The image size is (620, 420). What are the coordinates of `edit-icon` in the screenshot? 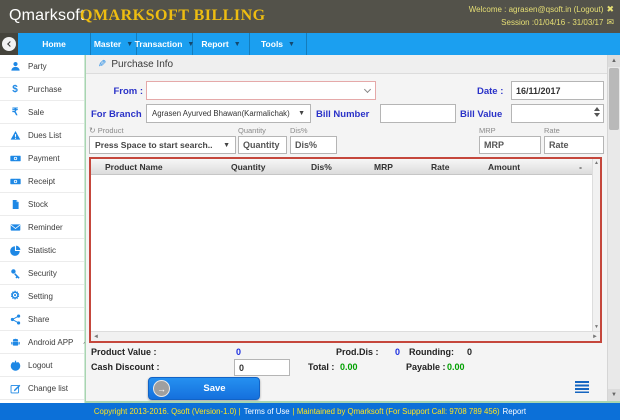 It's located at (15, 388).